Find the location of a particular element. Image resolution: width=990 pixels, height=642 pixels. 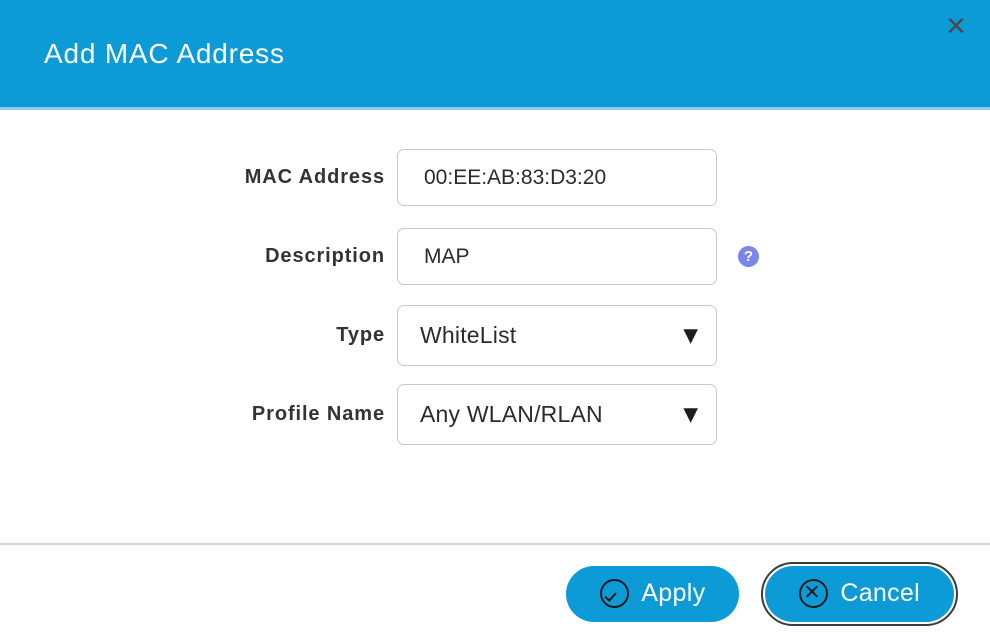

form-row-profile-name: Profile Name Any WLAN/RLAN ▼ is located at coordinates (495, 414).